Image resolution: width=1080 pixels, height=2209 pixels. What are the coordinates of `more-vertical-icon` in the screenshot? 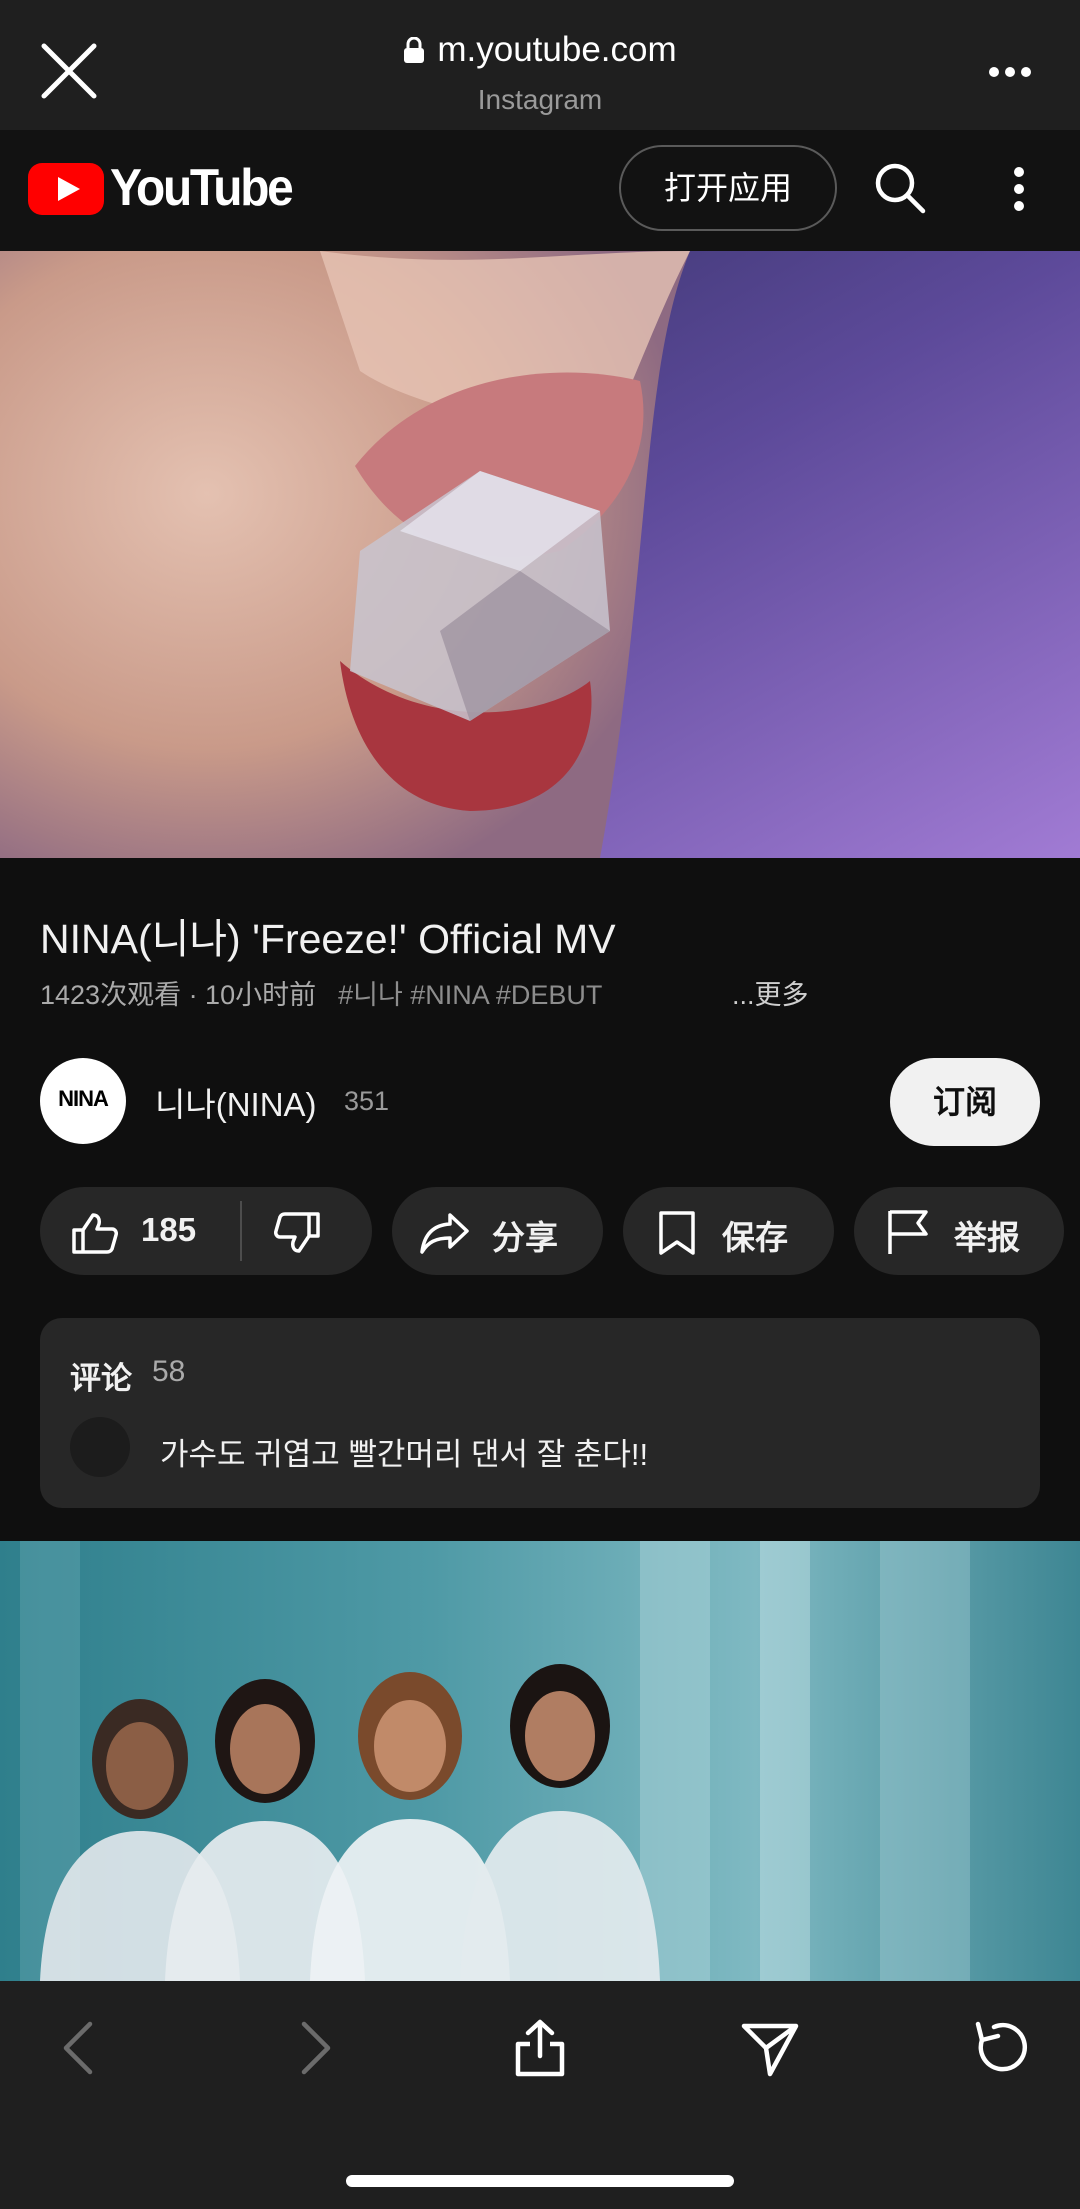 It's located at (1019, 189).